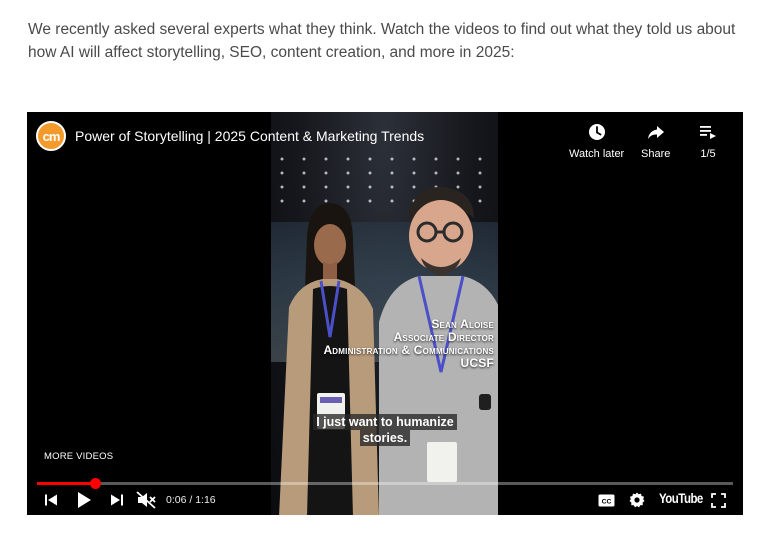  What do you see at coordinates (655, 141) in the screenshot?
I see `share-button: Share` at bounding box center [655, 141].